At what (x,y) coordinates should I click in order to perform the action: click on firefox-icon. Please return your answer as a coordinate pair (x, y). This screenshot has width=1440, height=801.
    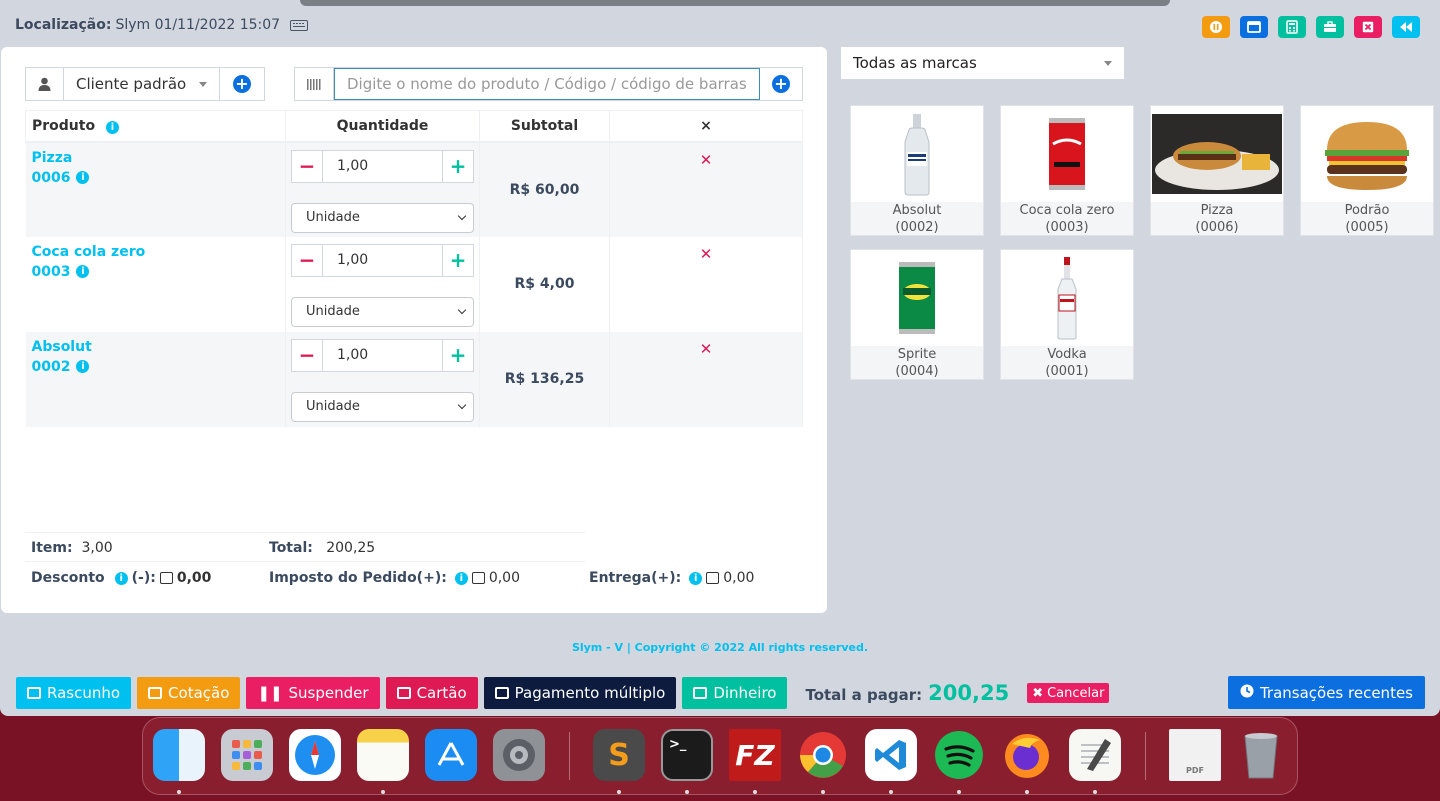
    Looking at the image, I should click on (1027, 755).